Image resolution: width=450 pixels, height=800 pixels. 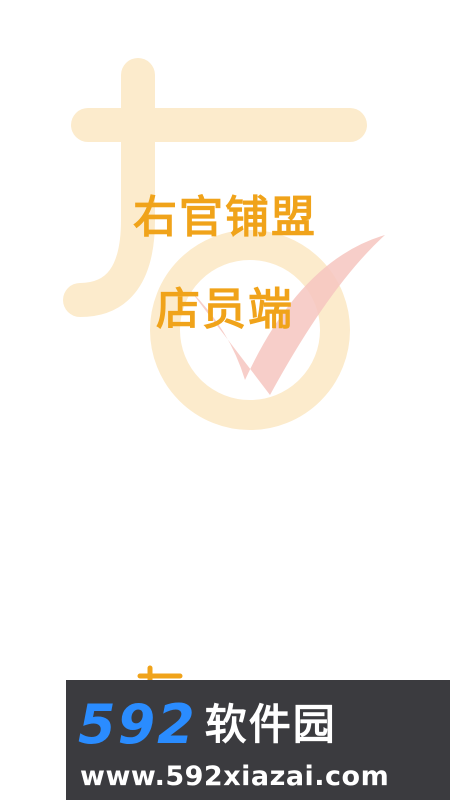 What do you see at coordinates (235, 776) in the screenshot?
I see `watermark-url: www.592xiazai.com` at bounding box center [235, 776].